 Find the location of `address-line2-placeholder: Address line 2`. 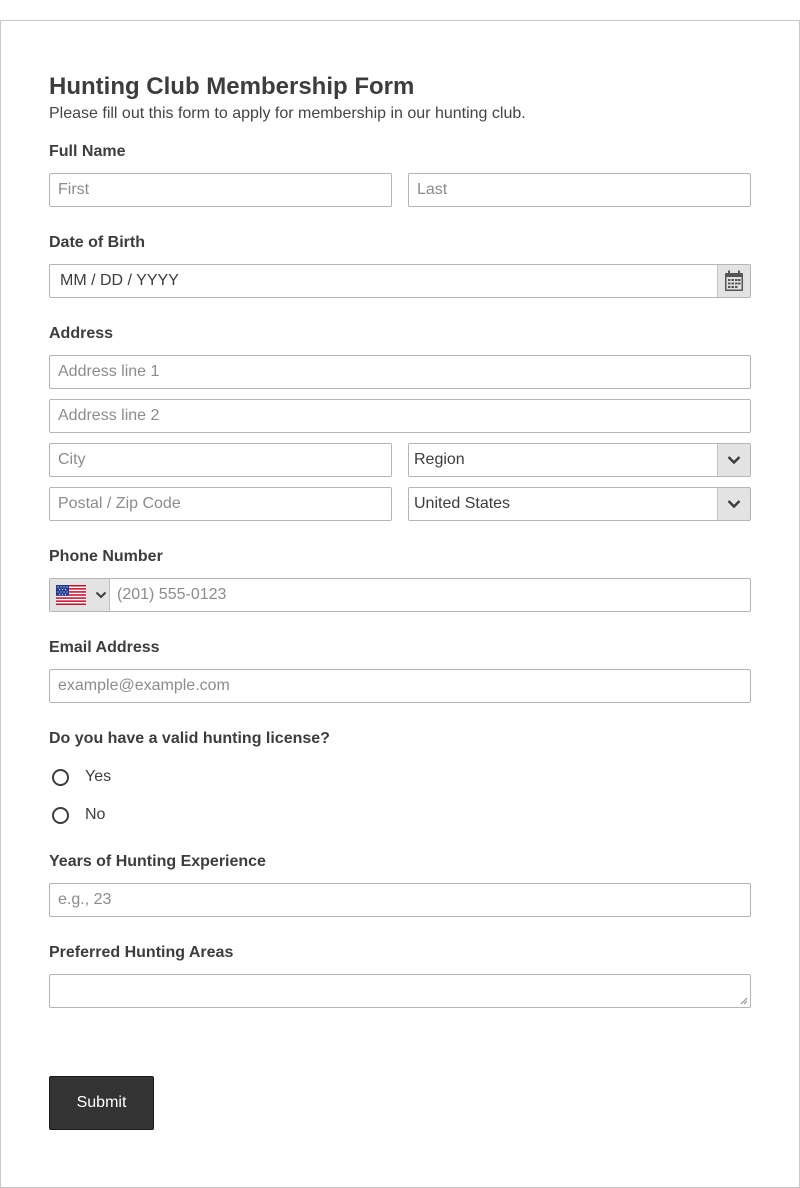

address-line2-placeholder: Address line 2 is located at coordinates (109, 415).